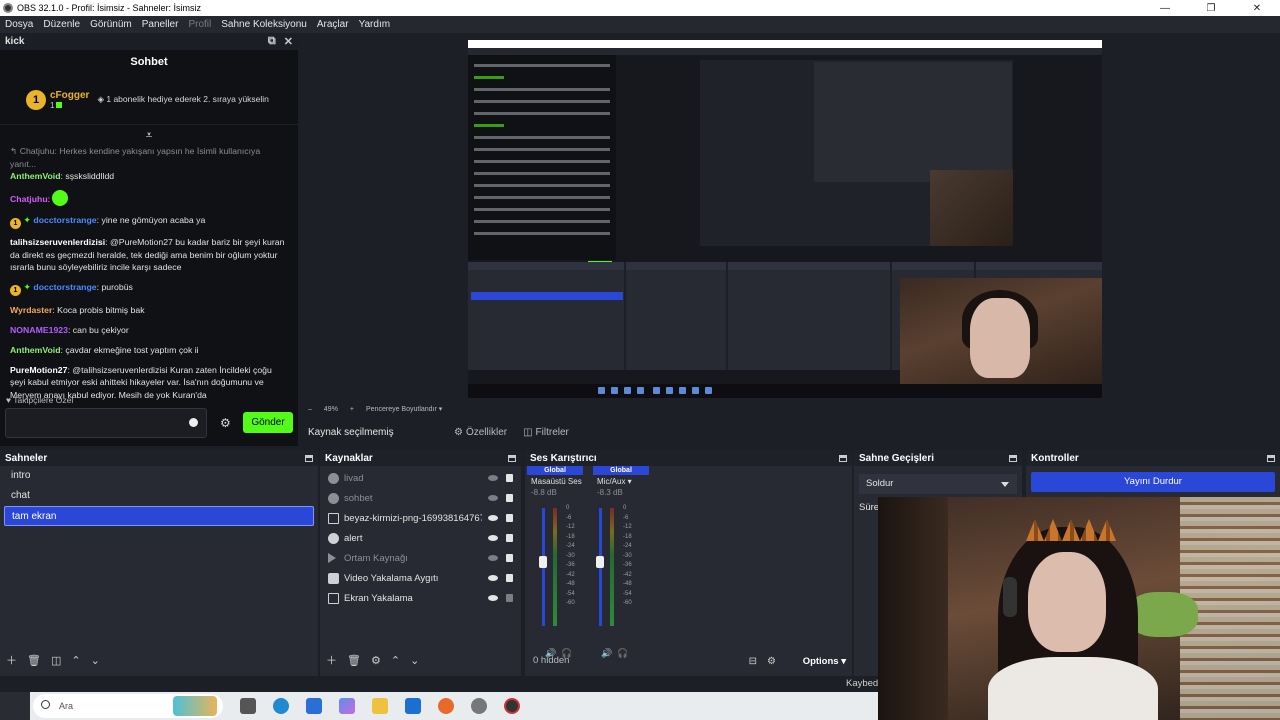 The height and width of the screenshot is (720, 1280). What do you see at coordinates (480, 432) in the screenshot?
I see `properties-button: ⚙ Özellikler` at bounding box center [480, 432].